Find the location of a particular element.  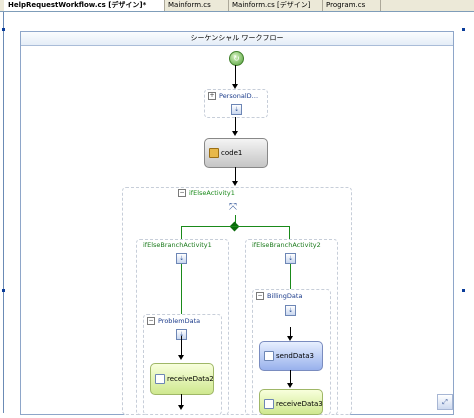

tab-mainform-design: Mainform.cs [デザイン] is located at coordinates (275, 5).